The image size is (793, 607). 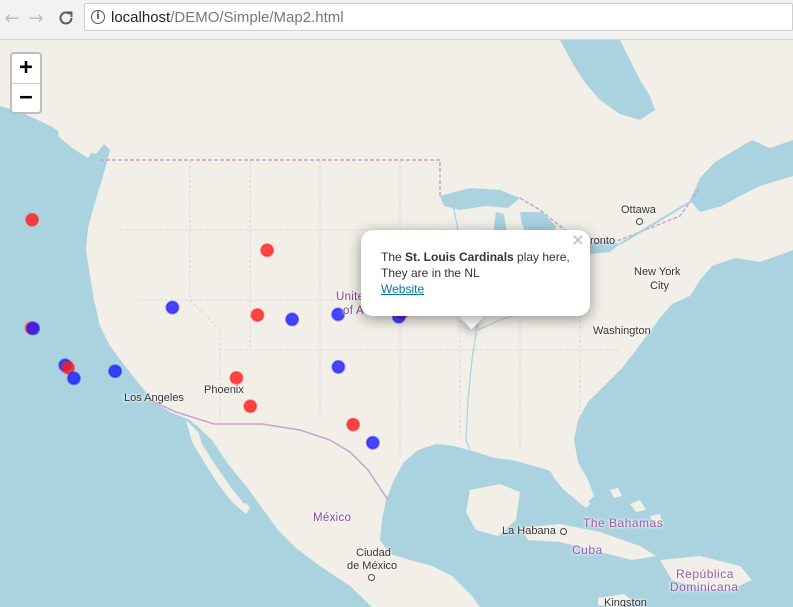 I want to click on zoom-out-button: −, so click(x=26, y=98).